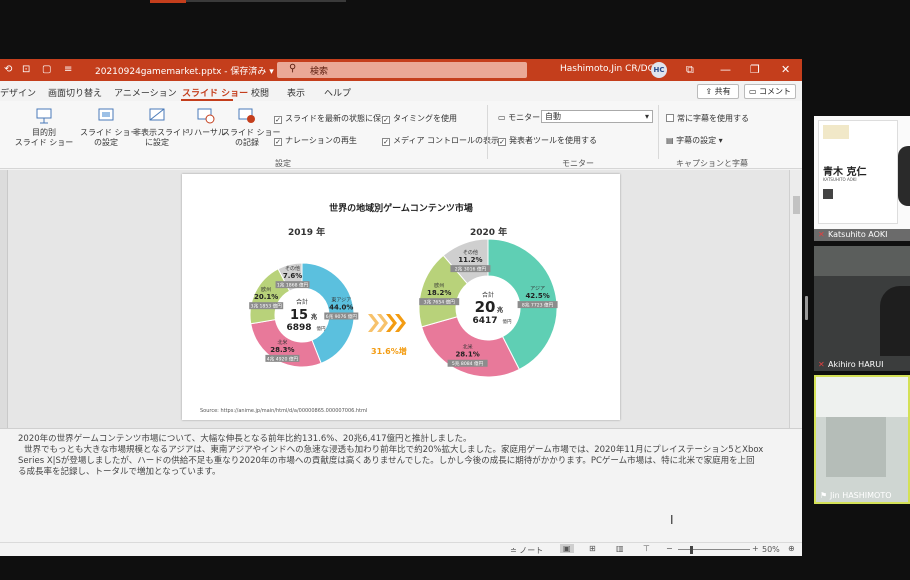 The height and width of the screenshot is (580, 910). I want to click on setup-show-icon, so click(106, 114).